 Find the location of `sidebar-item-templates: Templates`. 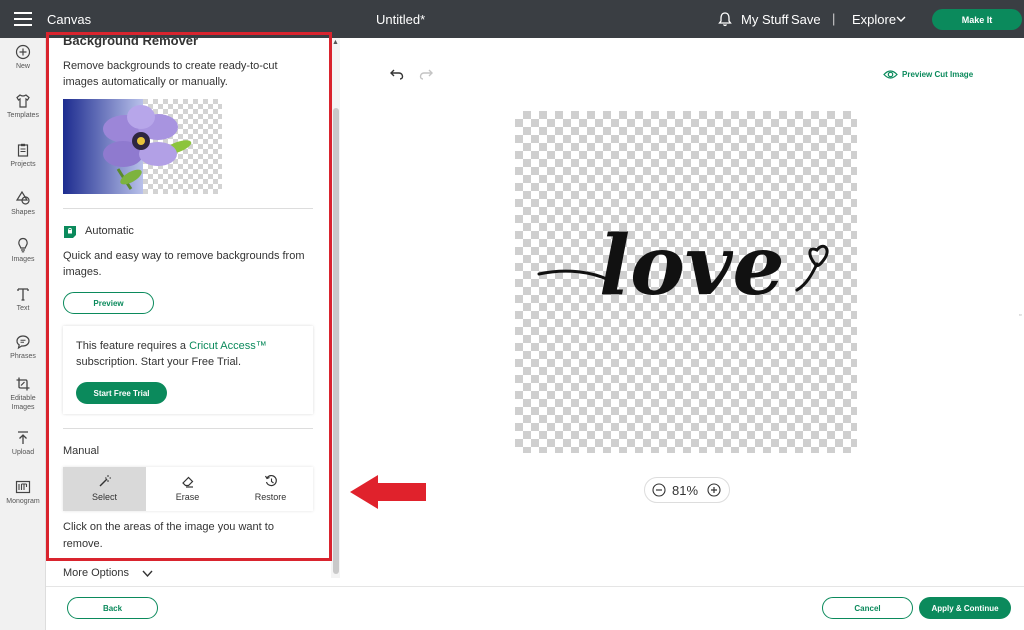

sidebar-item-templates: Templates is located at coordinates (23, 106).